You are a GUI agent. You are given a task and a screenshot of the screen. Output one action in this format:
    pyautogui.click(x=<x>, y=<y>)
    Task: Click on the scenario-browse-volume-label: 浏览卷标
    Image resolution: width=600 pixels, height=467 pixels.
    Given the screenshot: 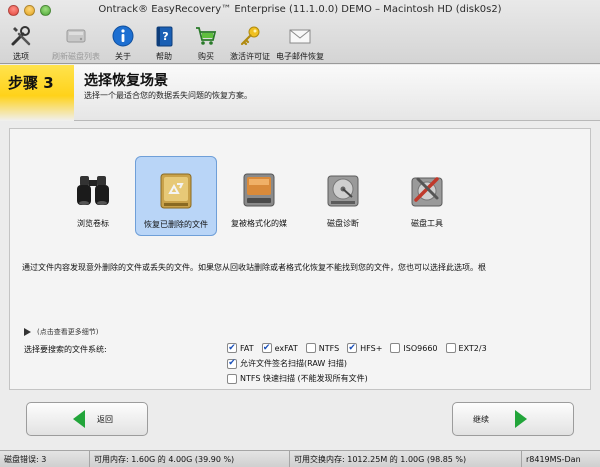 What is the action you would take?
    pyautogui.click(x=93, y=223)
    